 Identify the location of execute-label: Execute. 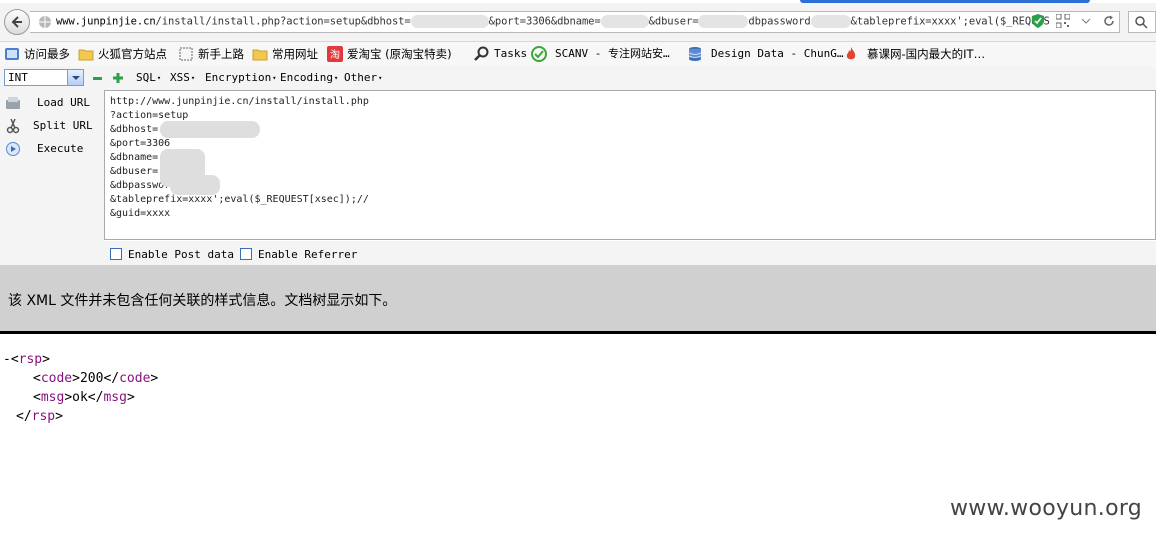
(60, 148).